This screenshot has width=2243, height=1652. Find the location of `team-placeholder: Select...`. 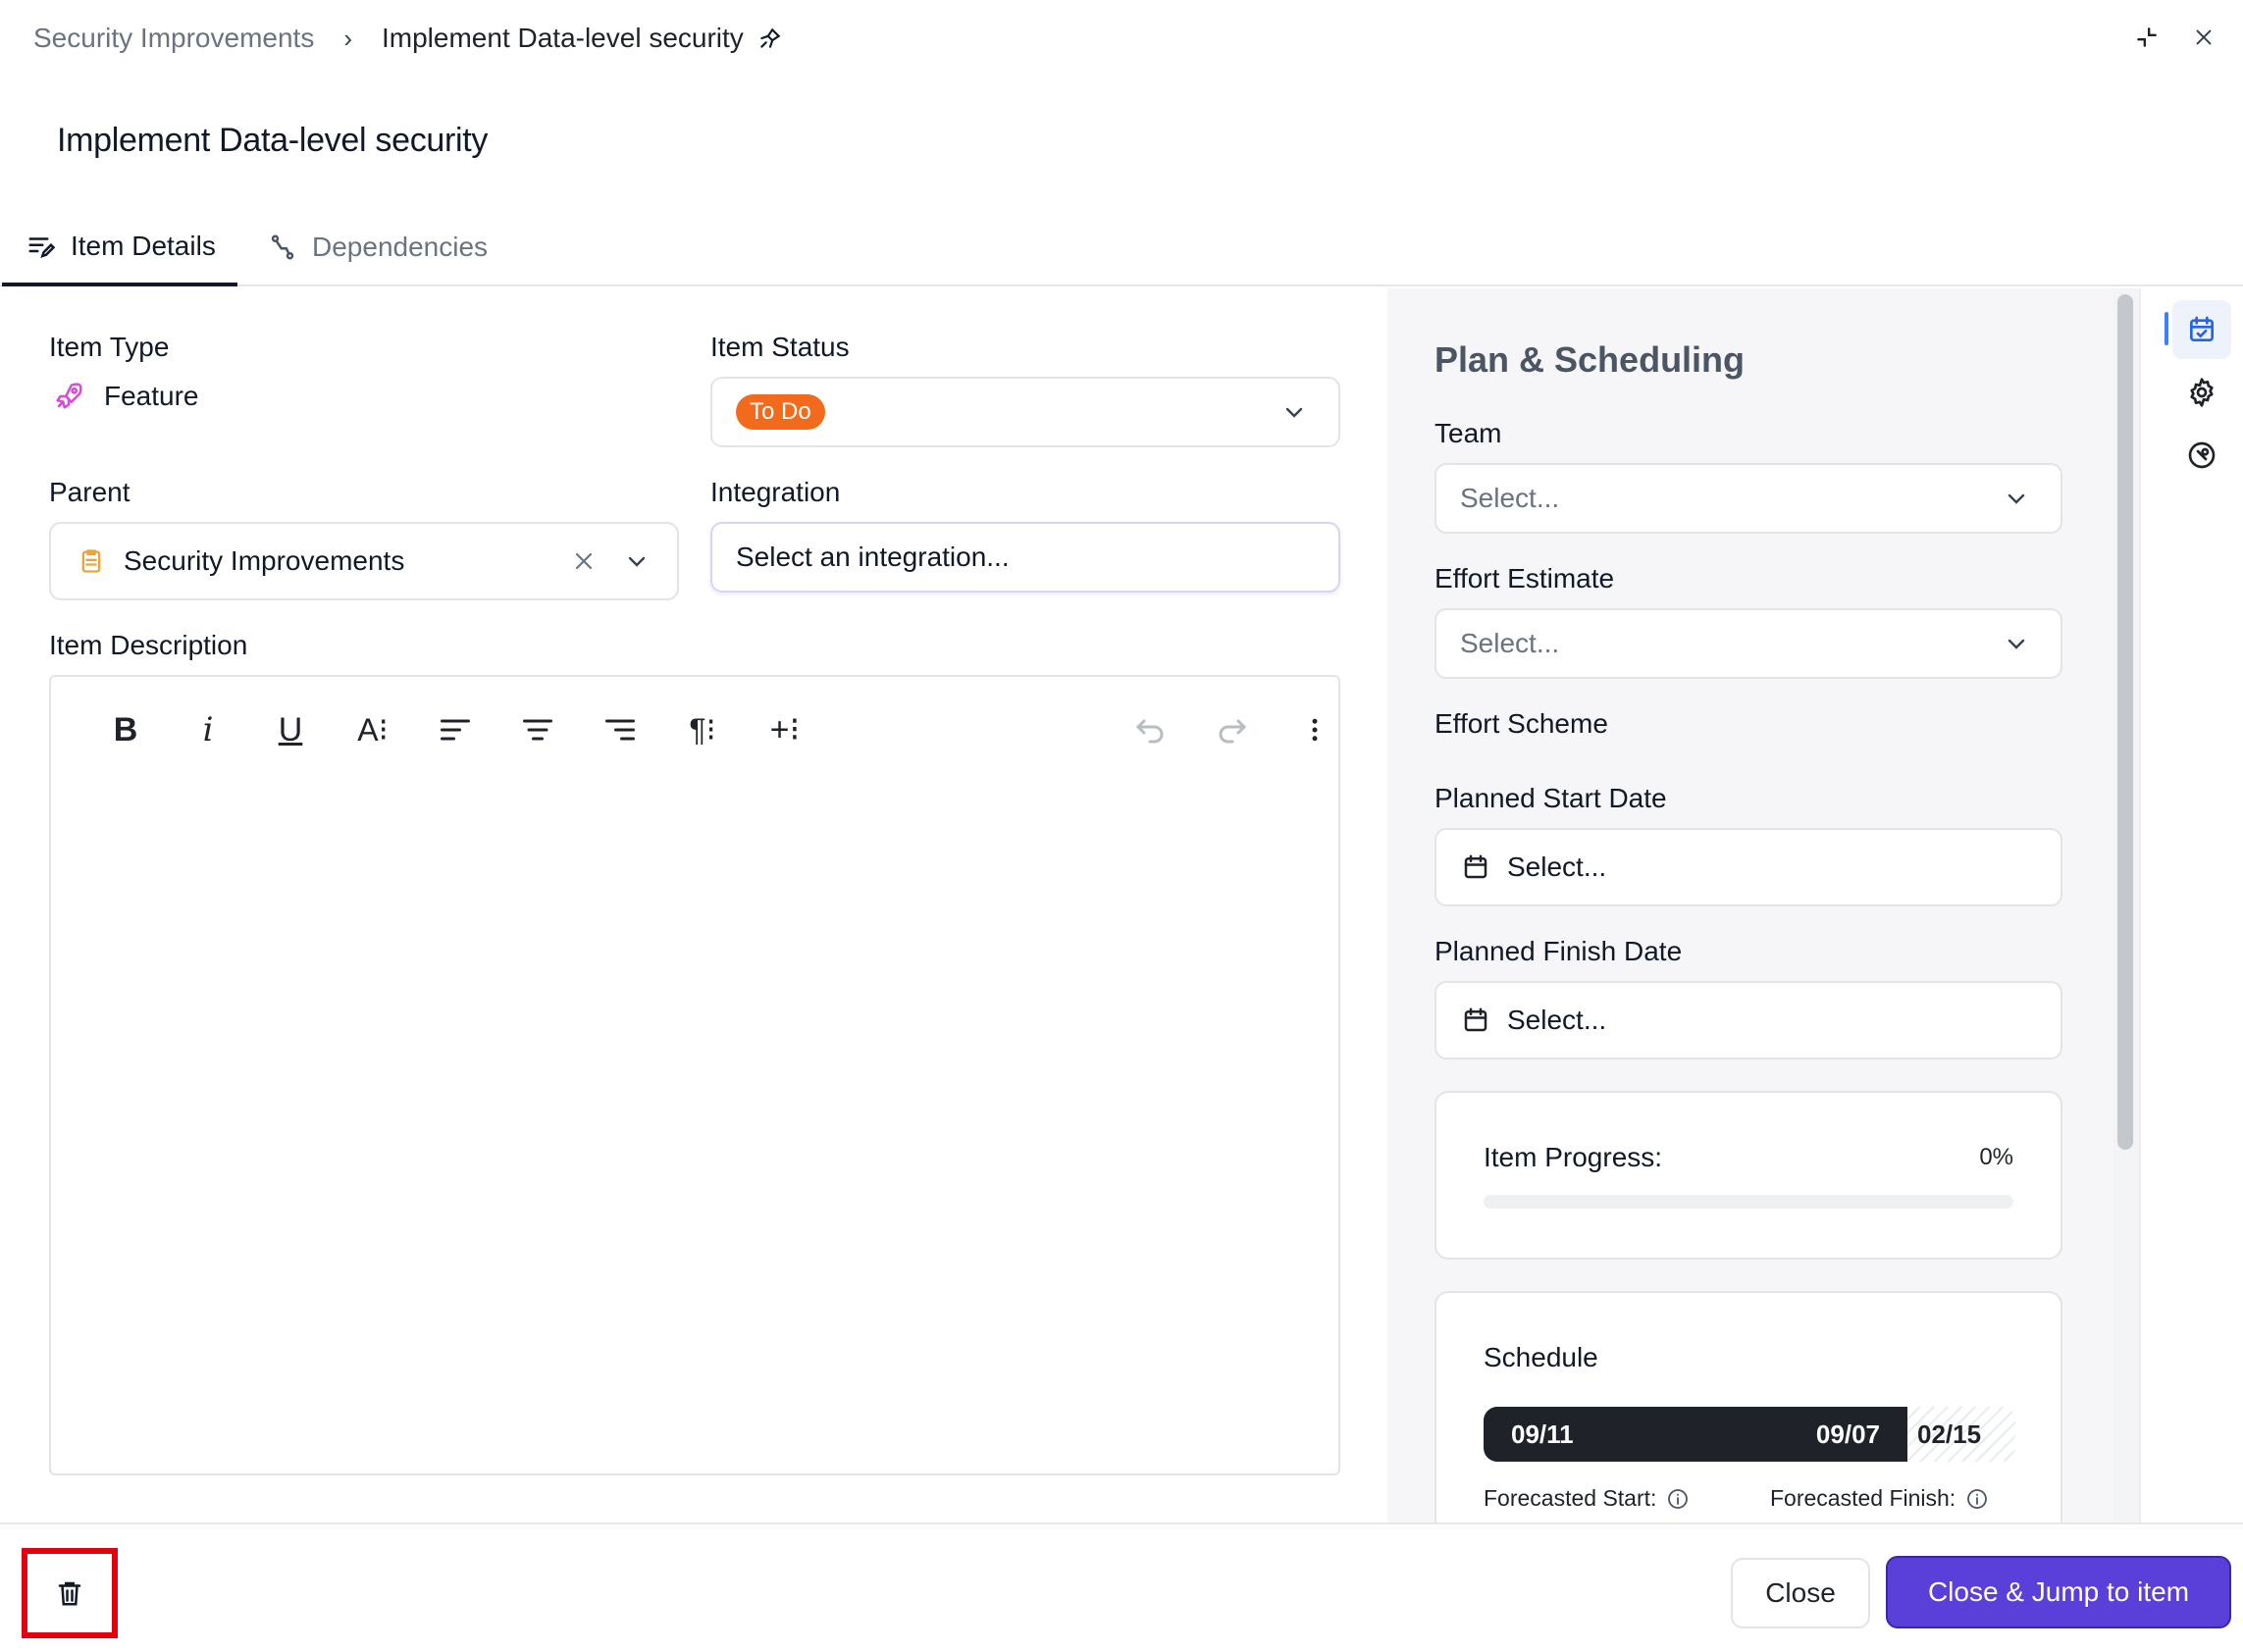

team-placeholder: Select... is located at coordinates (1510, 498).